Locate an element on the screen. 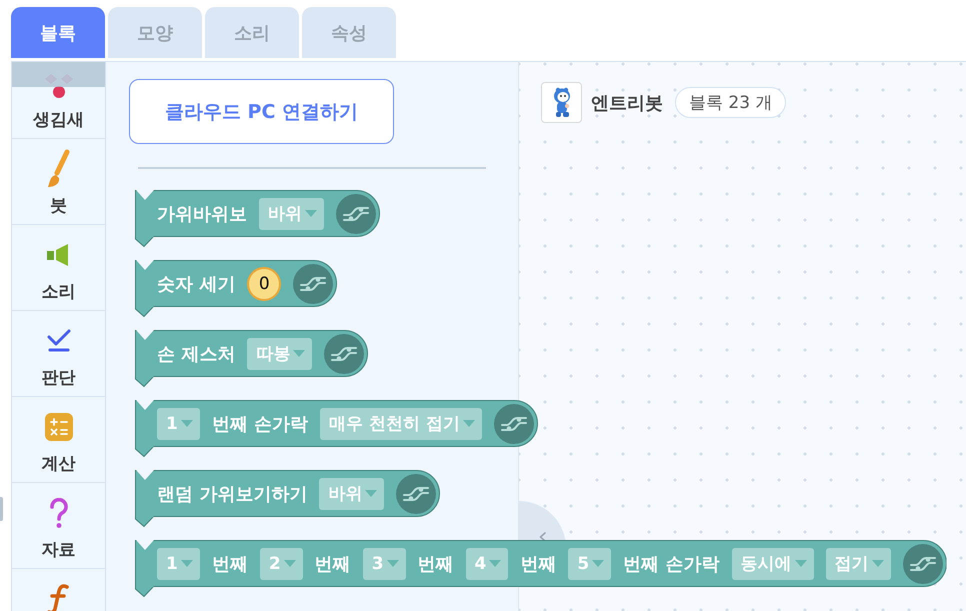 This screenshot has height=611, width=966. tab: 모양 is located at coordinates (155, 32).